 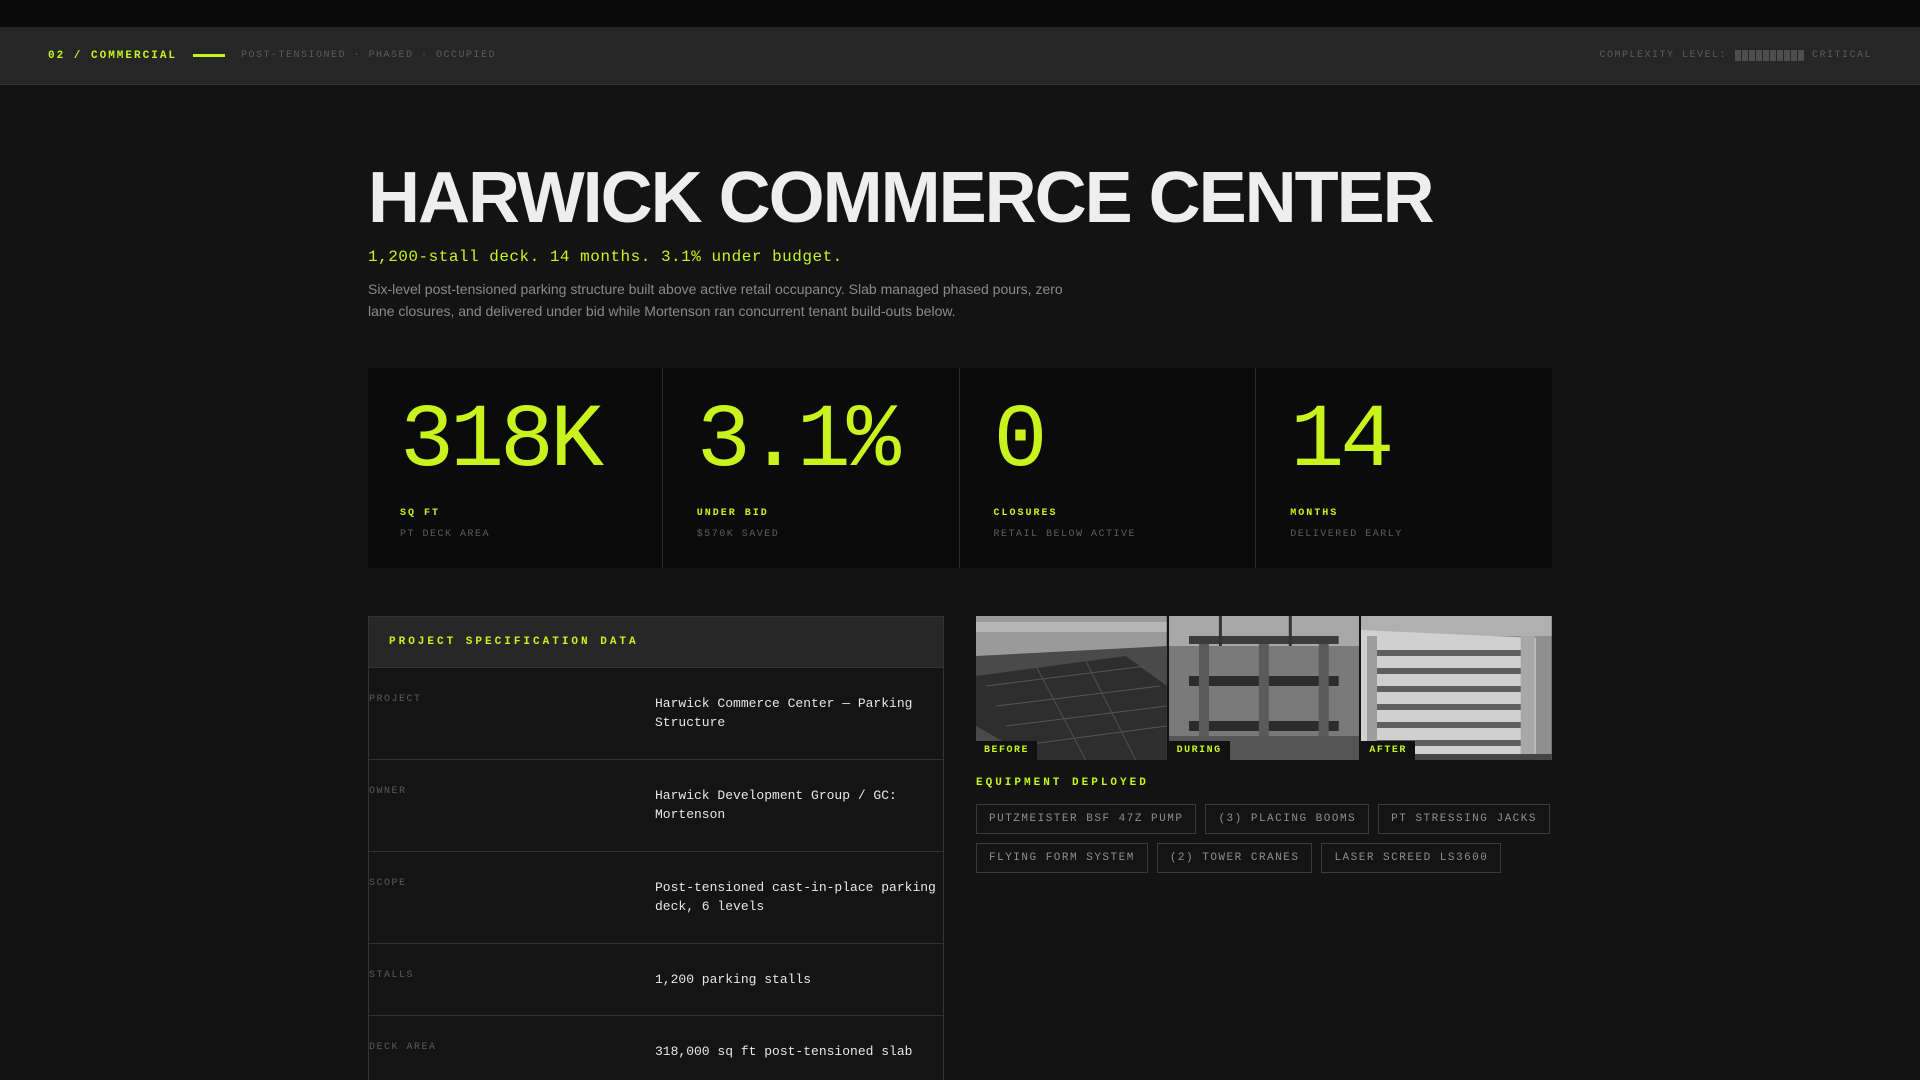 I want to click on spec-key: STALLS, so click(x=392, y=975).